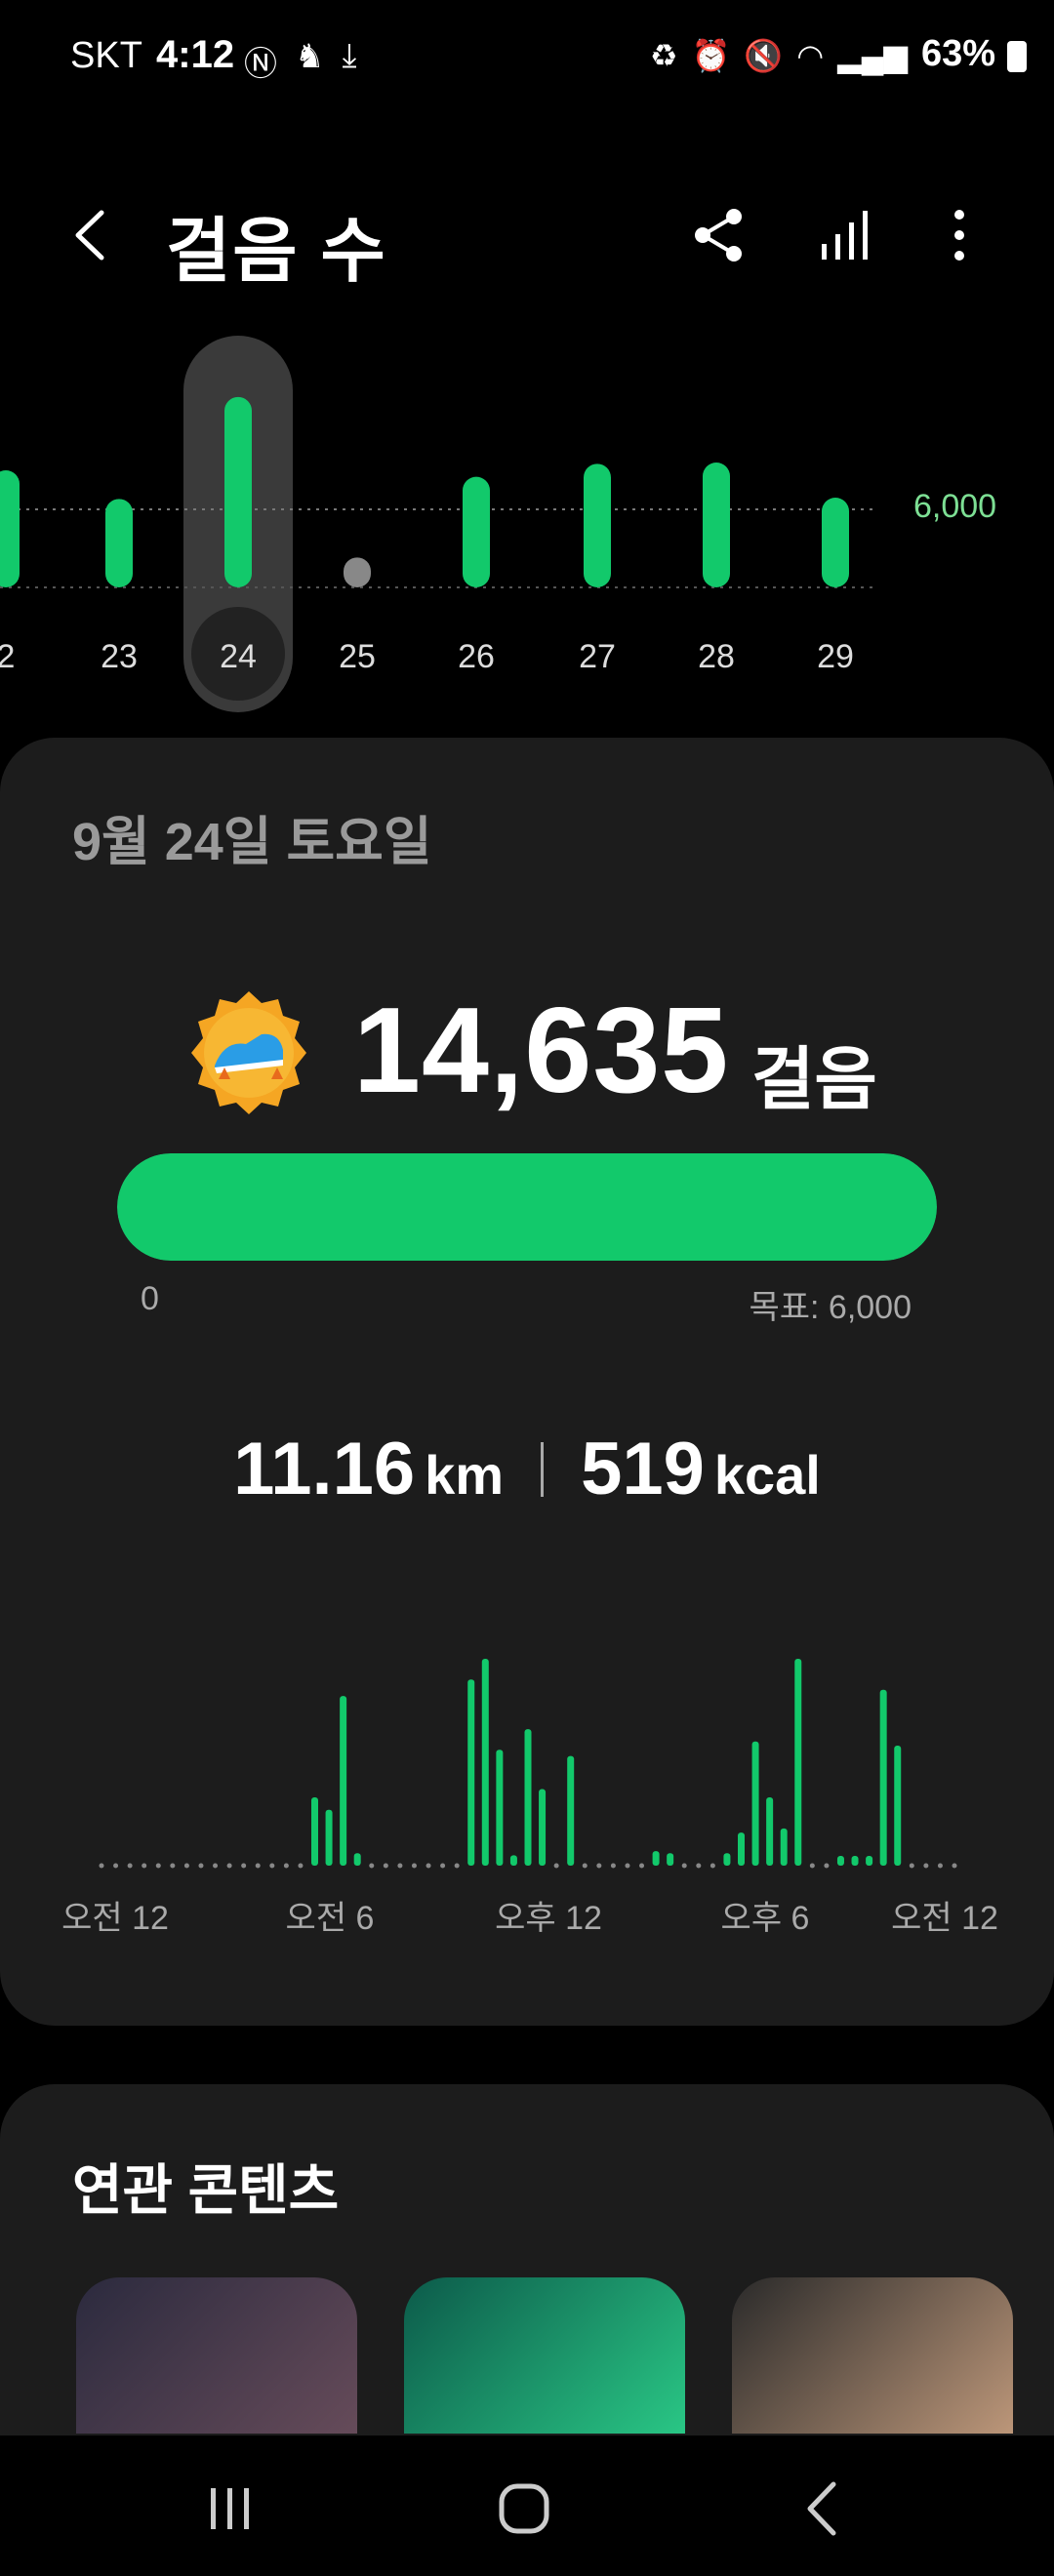 Image resolution: width=1054 pixels, height=2576 pixels. I want to click on carrier-label: SKT, so click(106, 55).